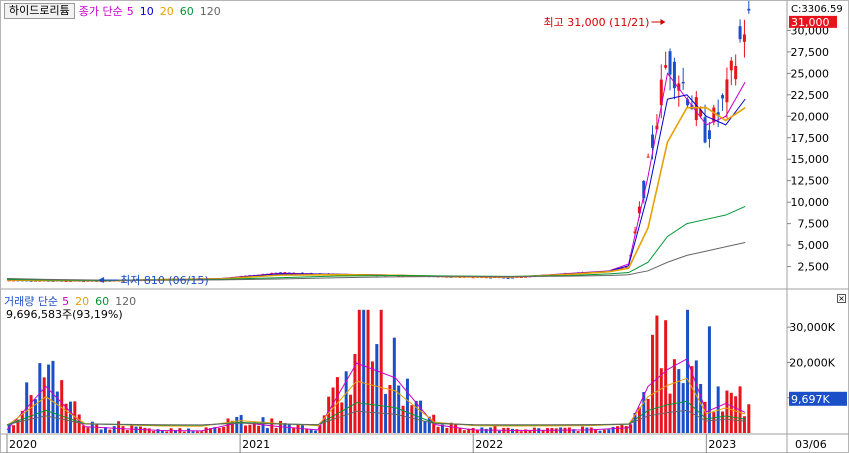  I want to click on volume-tick-label: 20,000K, so click(812, 362).